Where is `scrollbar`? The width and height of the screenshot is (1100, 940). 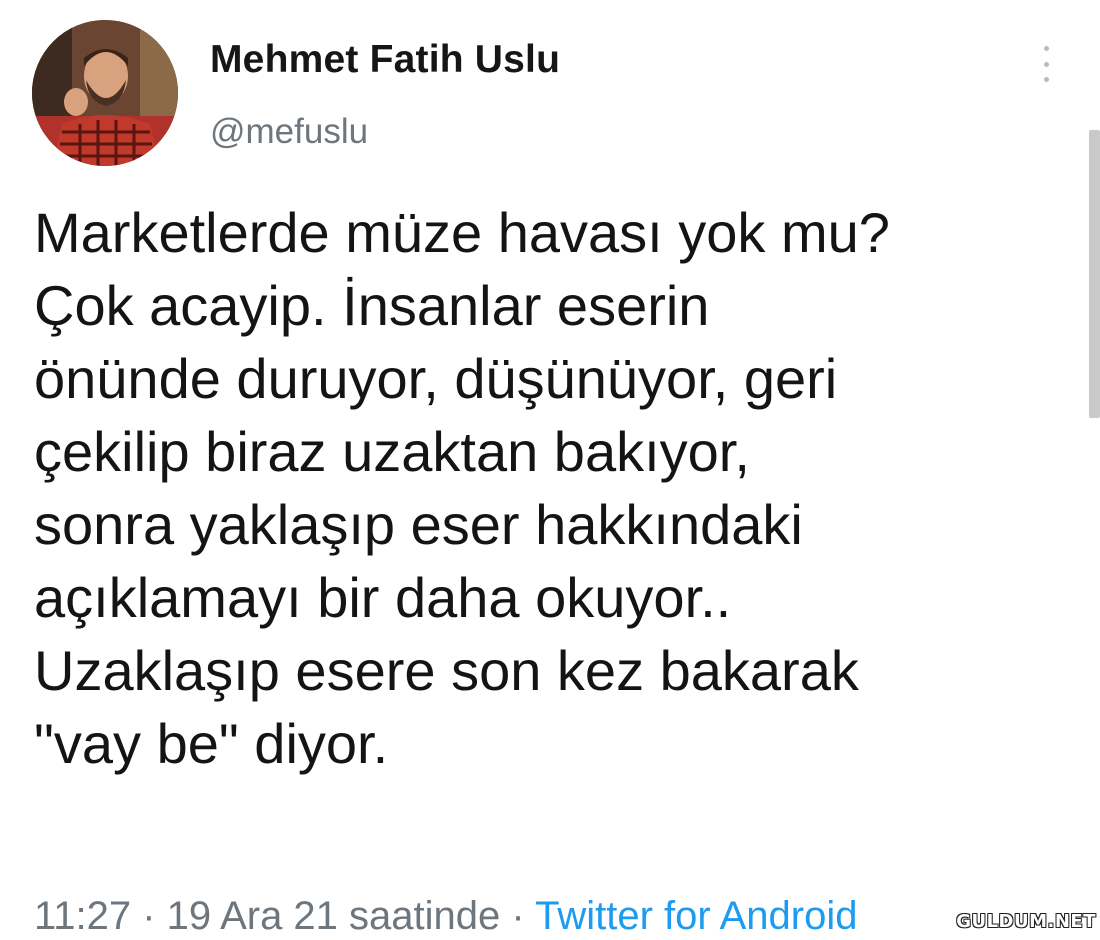 scrollbar is located at coordinates (1094, 274).